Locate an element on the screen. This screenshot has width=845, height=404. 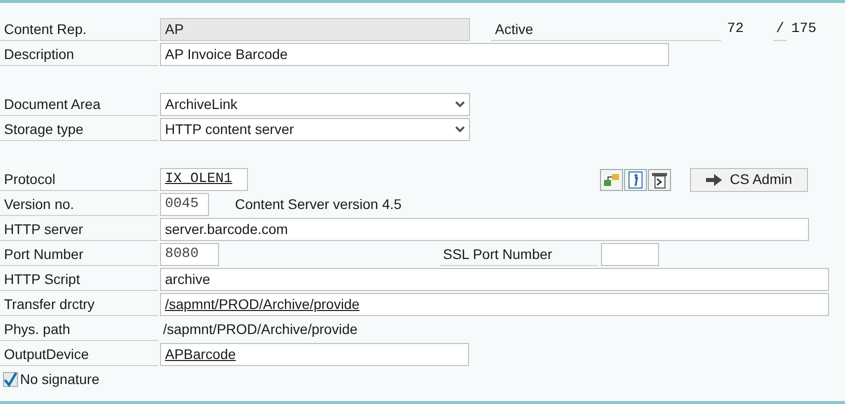
input-field: archive is located at coordinates (494, 279).